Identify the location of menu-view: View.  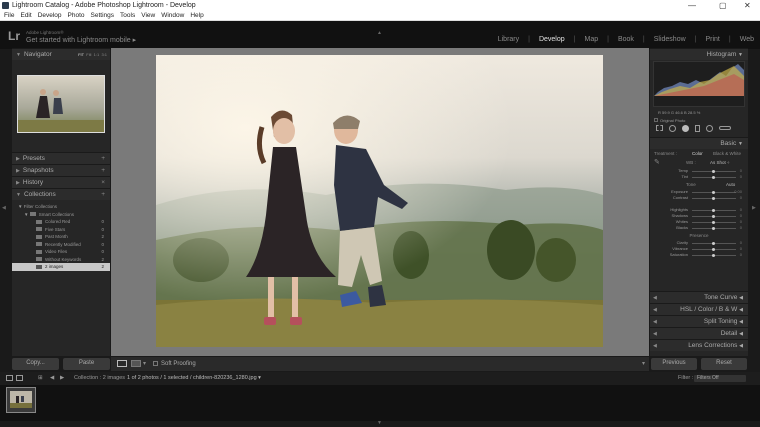
(148, 15).